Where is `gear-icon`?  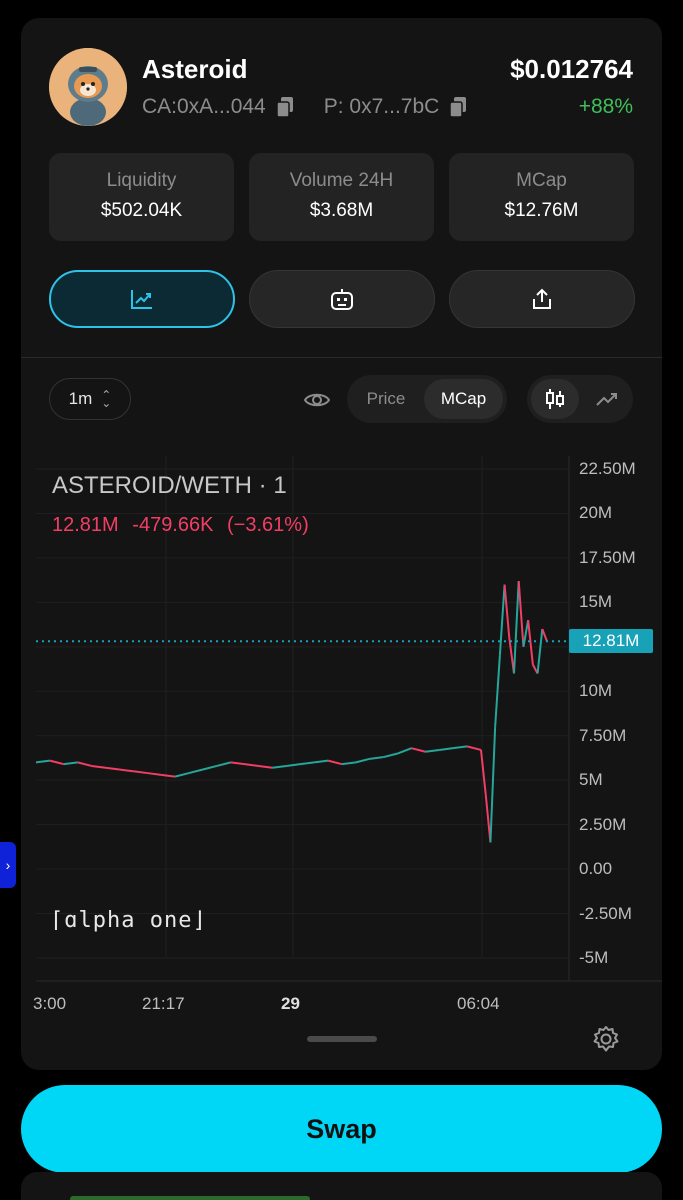 gear-icon is located at coordinates (606, 1039).